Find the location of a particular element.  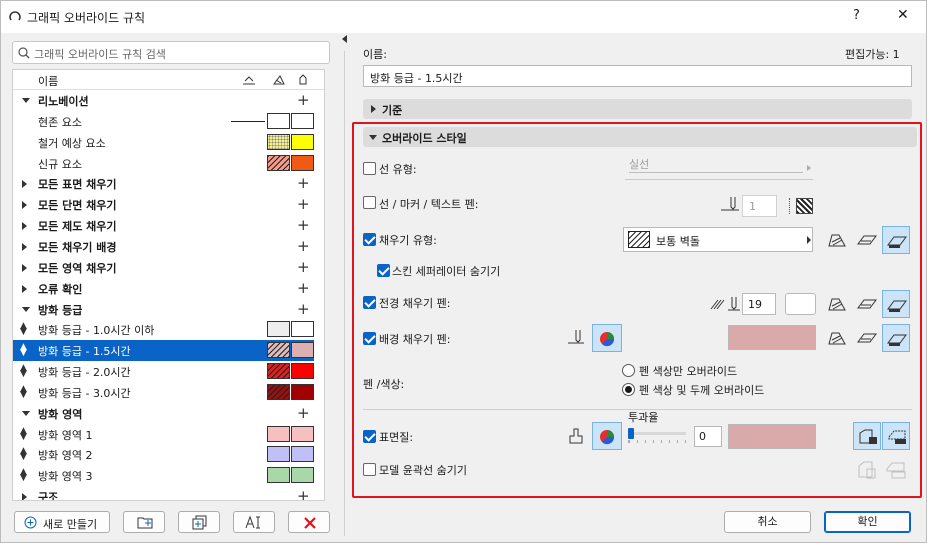

tree-item: 신규 요소 is located at coordinates (163, 163).